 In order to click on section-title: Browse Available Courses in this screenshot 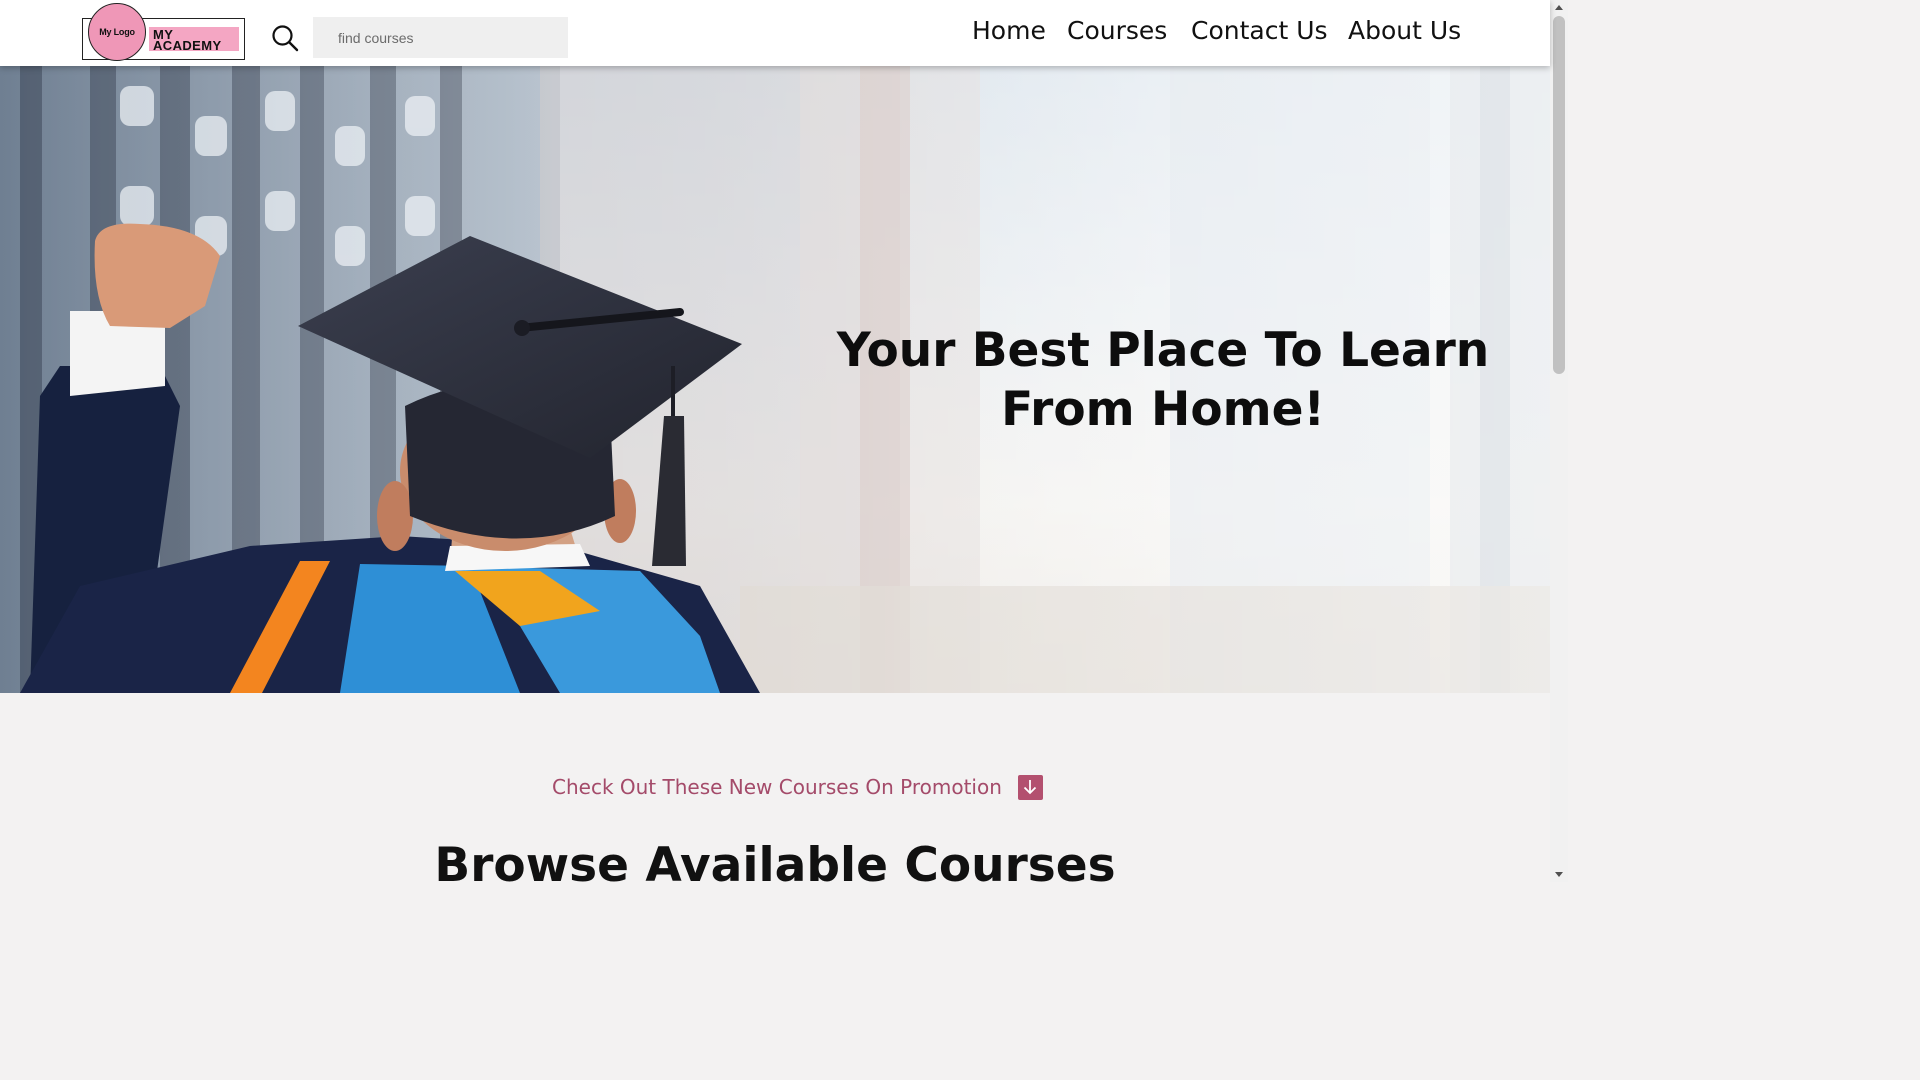, I will do `click(775, 860)`.